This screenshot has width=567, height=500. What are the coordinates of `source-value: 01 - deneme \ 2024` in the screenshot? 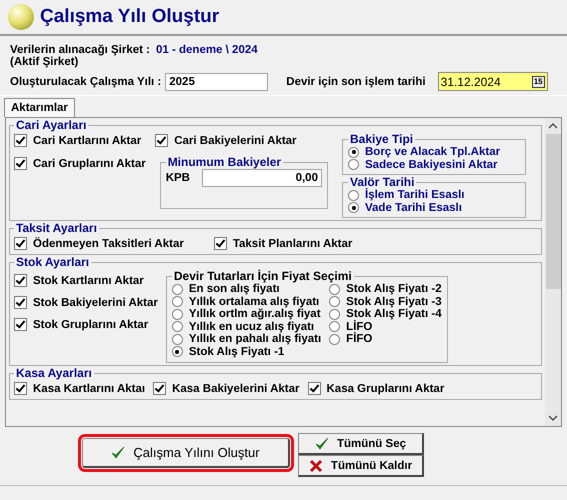 It's located at (207, 51).